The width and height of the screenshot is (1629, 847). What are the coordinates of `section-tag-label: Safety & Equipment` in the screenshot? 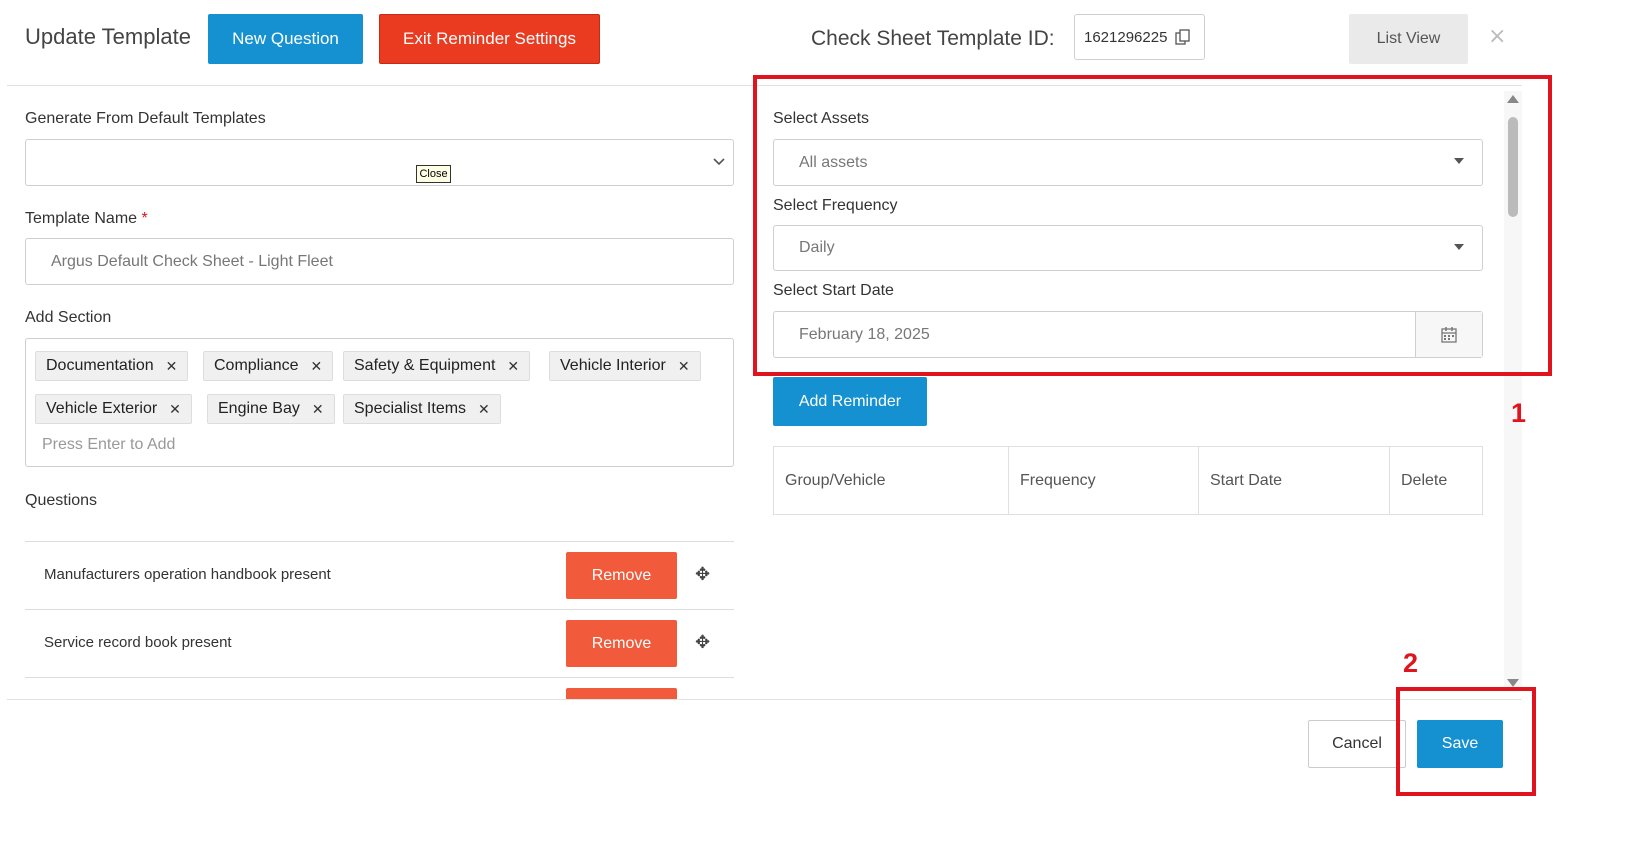 It's located at (425, 365).